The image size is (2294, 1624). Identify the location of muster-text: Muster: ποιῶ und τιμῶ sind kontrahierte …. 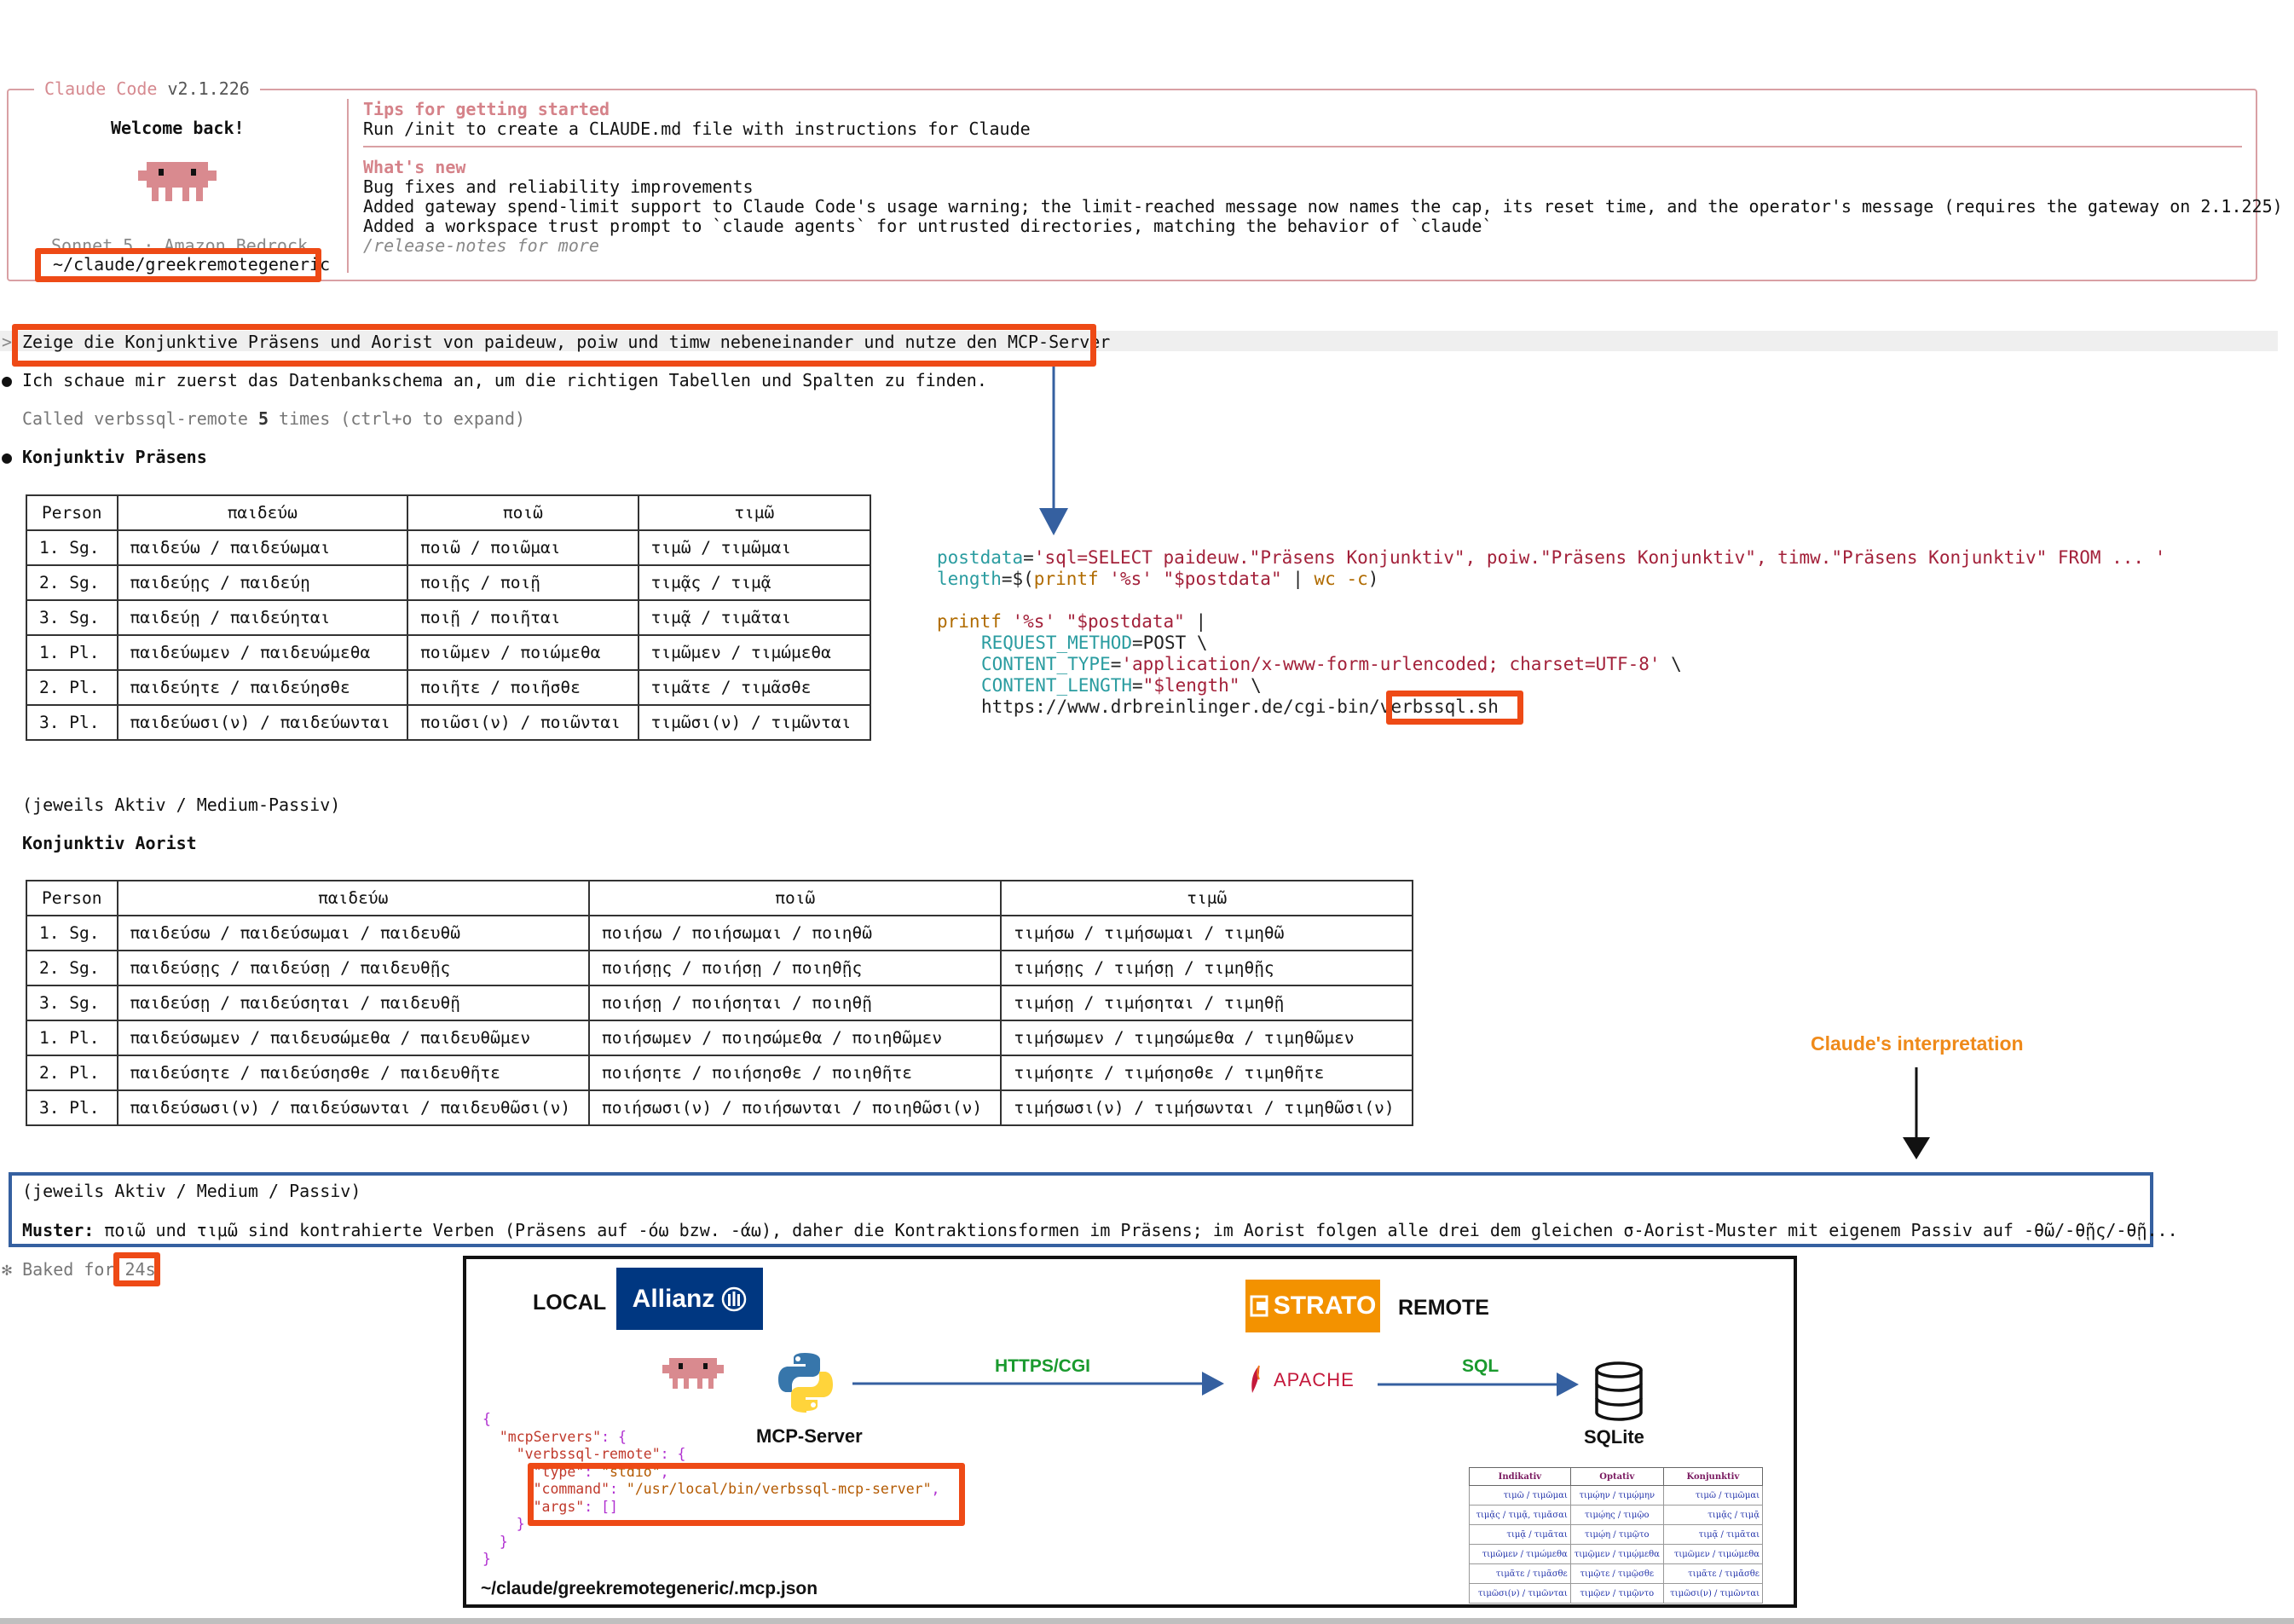
(1100, 1230).